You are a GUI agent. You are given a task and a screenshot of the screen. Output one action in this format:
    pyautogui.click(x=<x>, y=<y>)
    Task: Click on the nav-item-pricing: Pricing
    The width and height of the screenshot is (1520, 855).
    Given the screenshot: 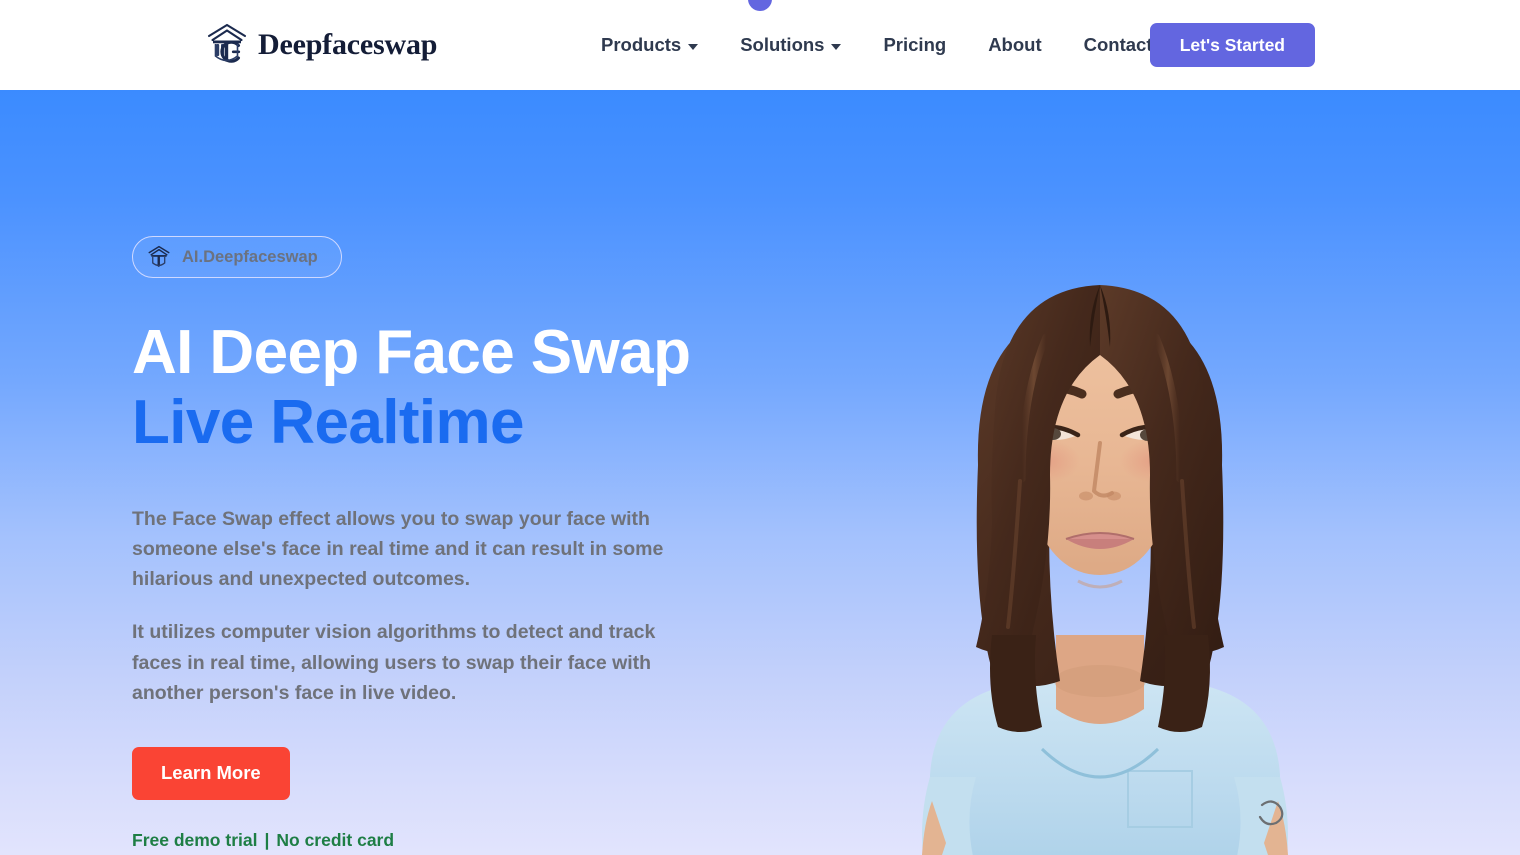 What is the action you would take?
    pyautogui.click(x=914, y=45)
    